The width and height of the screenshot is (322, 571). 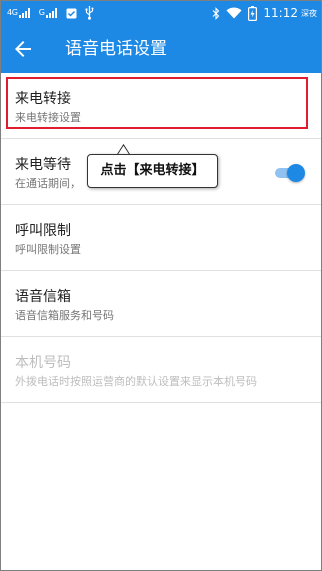 What do you see at coordinates (43, 363) in the screenshot?
I see `list-item-title: 本机号码` at bounding box center [43, 363].